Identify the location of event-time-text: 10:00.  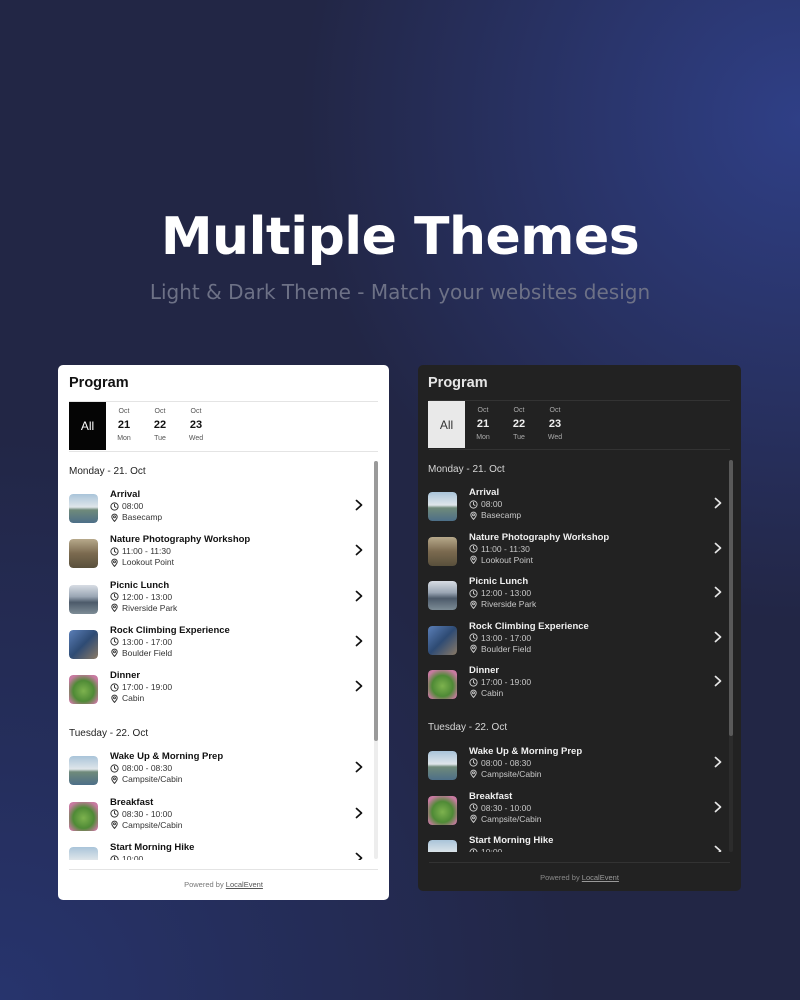
(133, 857).